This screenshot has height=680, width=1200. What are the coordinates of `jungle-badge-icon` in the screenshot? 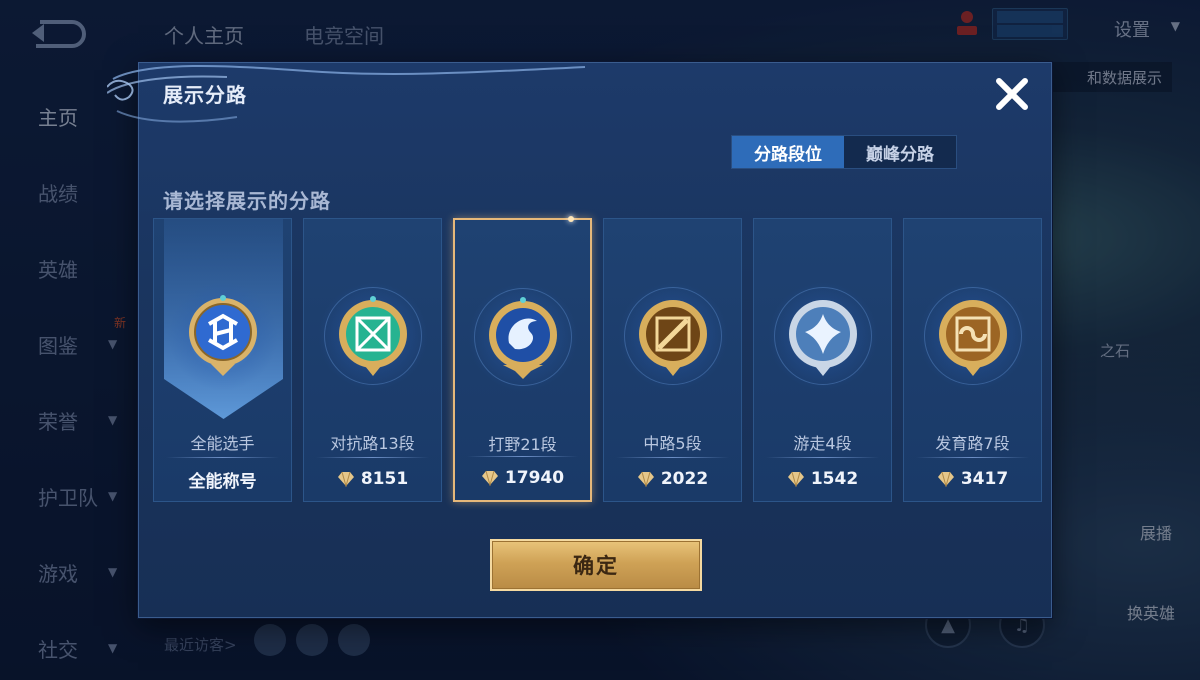 It's located at (522, 338).